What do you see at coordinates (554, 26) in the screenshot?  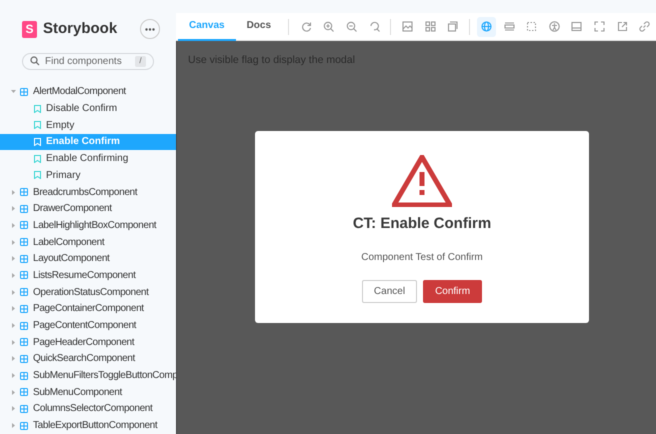 I see `accessibility-icon` at bounding box center [554, 26].